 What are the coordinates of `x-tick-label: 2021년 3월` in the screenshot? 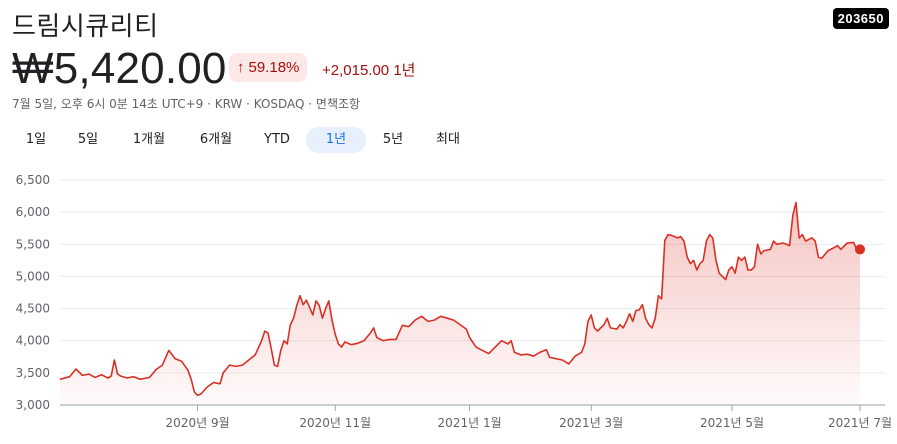 It's located at (591, 423).